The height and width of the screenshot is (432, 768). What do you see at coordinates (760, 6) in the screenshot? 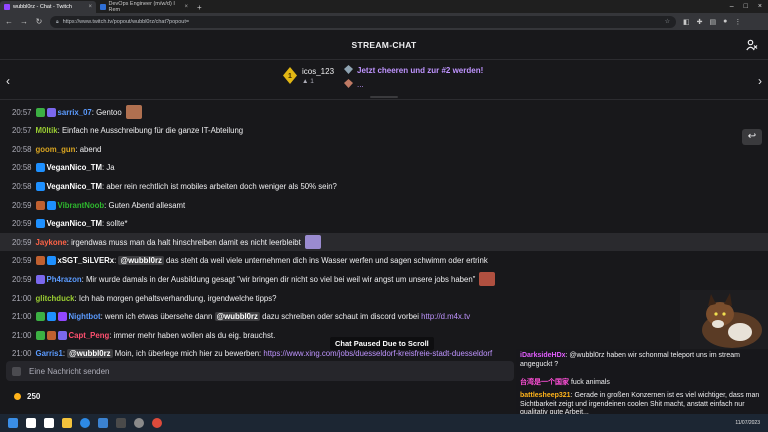
I see `close-window-icon: ×` at bounding box center [760, 6].